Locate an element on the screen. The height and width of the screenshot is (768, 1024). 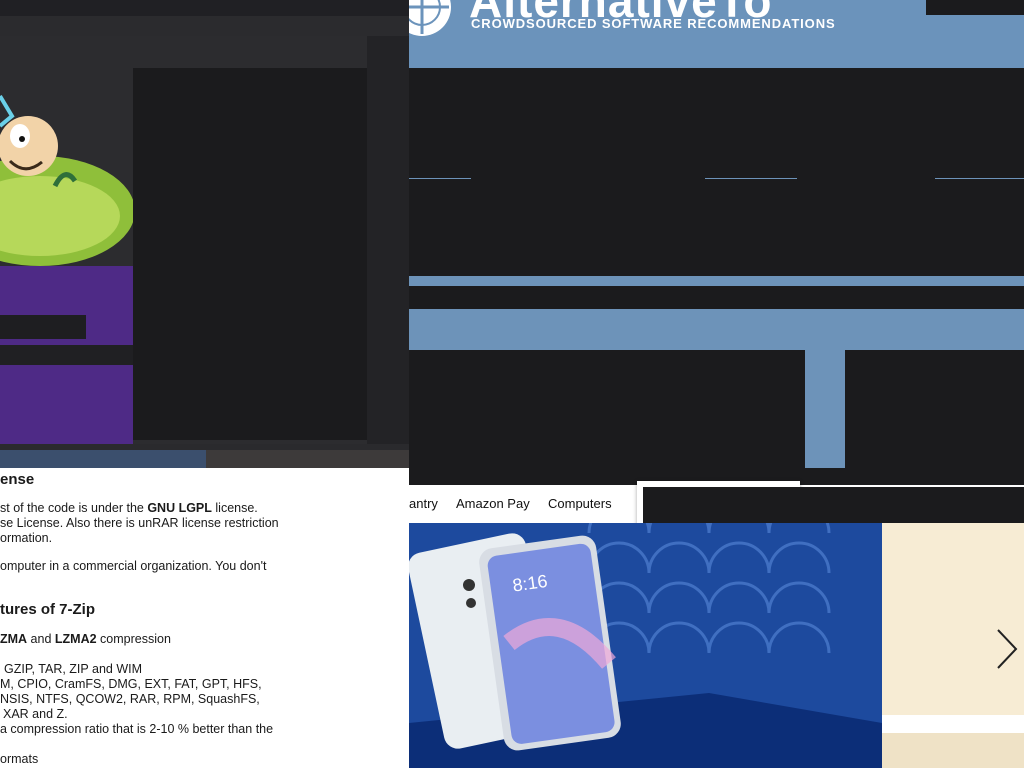
popup-overlay is located at coordinates (833, 506).